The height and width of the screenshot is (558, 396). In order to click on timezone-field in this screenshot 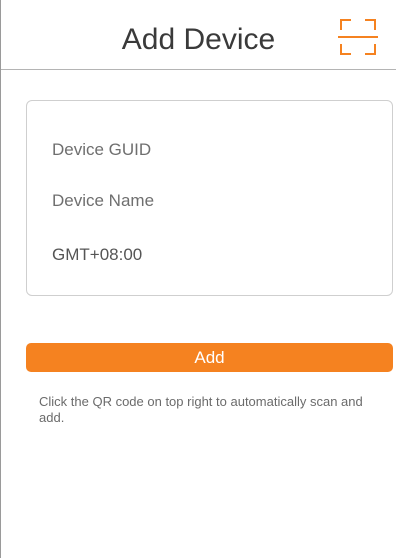, I will do `click(212, 255)`.